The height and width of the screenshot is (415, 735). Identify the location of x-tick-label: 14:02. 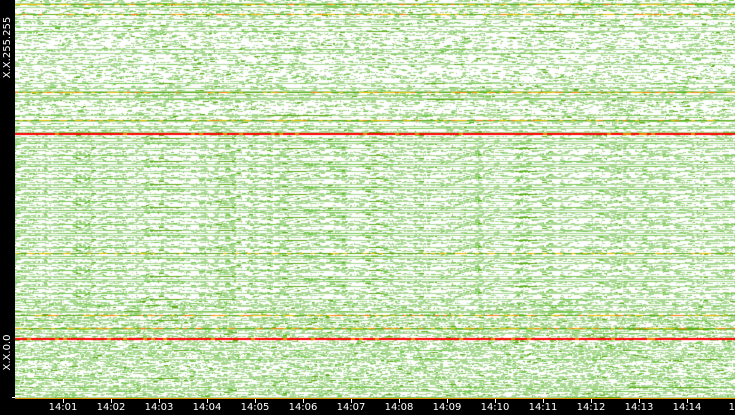
(111, 407).